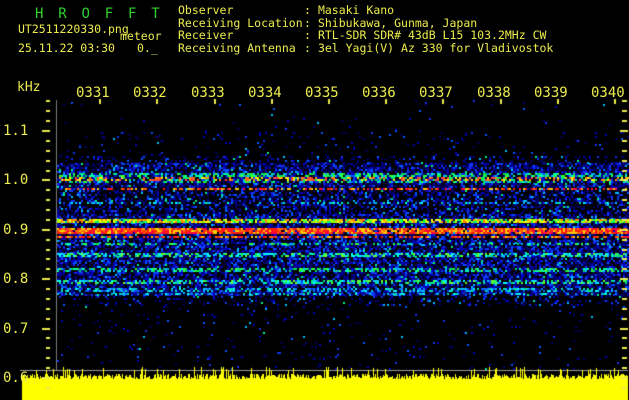 This screenshot has height=400, width=629. I want to click on time-label-0331: 0331, so click(93, 93).